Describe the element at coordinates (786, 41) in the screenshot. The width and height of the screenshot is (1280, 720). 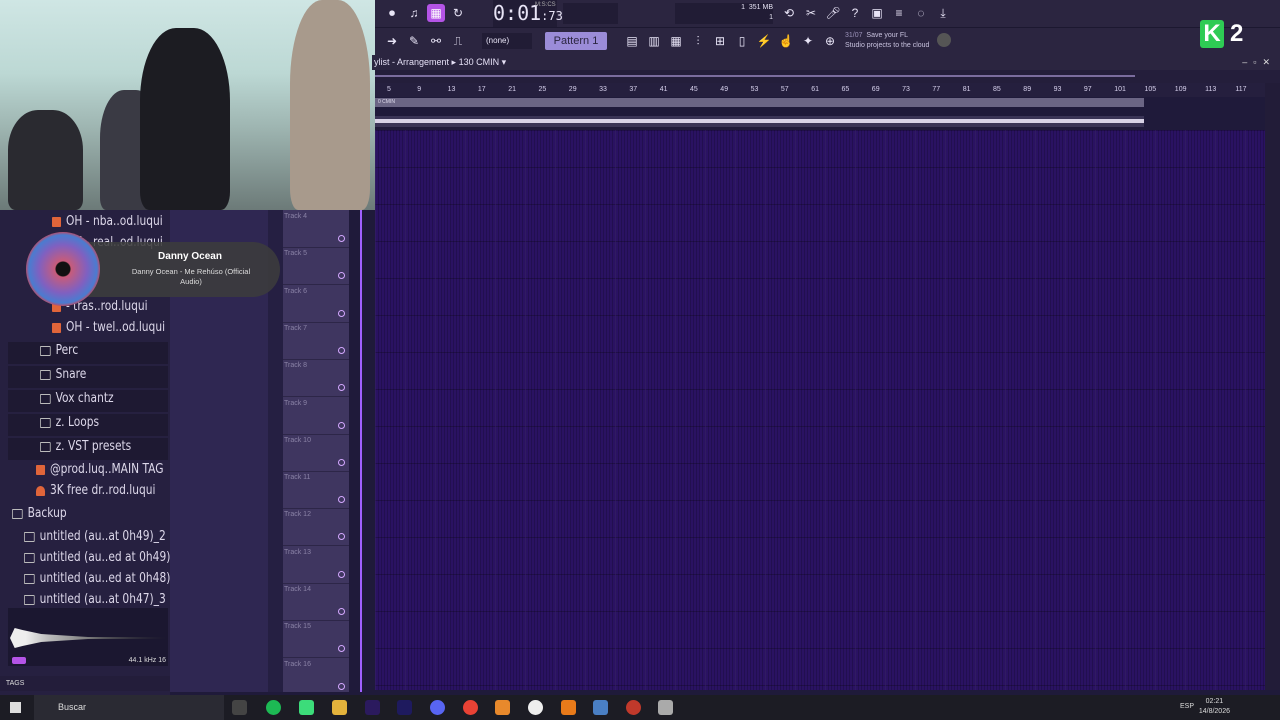
I see `touch-icon: ☝` at that location.